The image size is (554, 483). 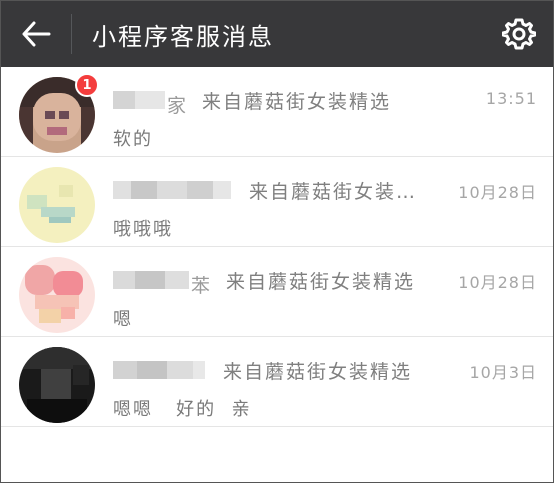 I want to click on header-divider, so click(x=71, y=34).